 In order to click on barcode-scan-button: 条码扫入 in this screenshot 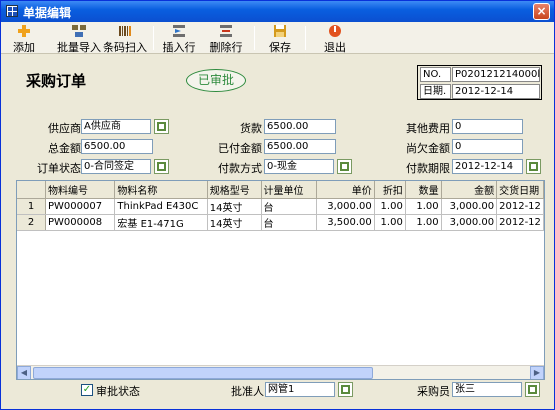, I will do `click(125, 39)`.